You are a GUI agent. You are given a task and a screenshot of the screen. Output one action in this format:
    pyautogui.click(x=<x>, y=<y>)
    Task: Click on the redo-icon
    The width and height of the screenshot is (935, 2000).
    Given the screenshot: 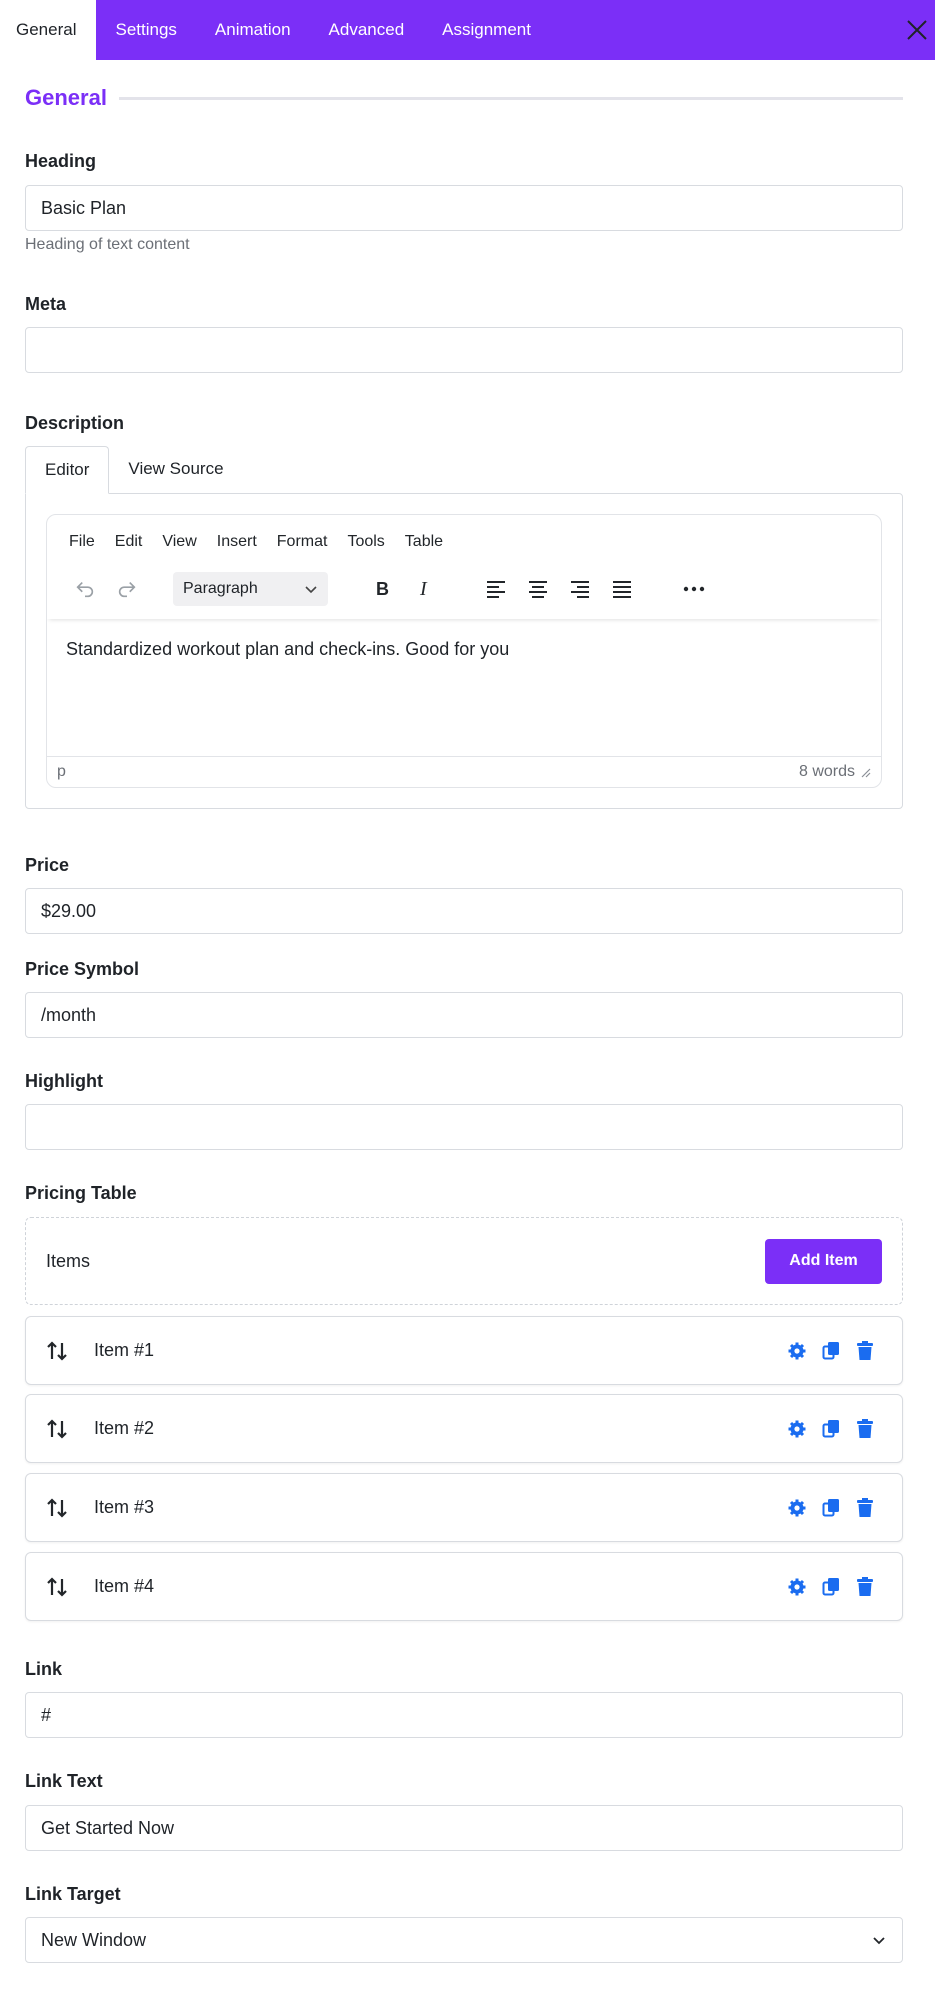 What is the action you would take?
    pyautogui.click(x=127, y=589)
    